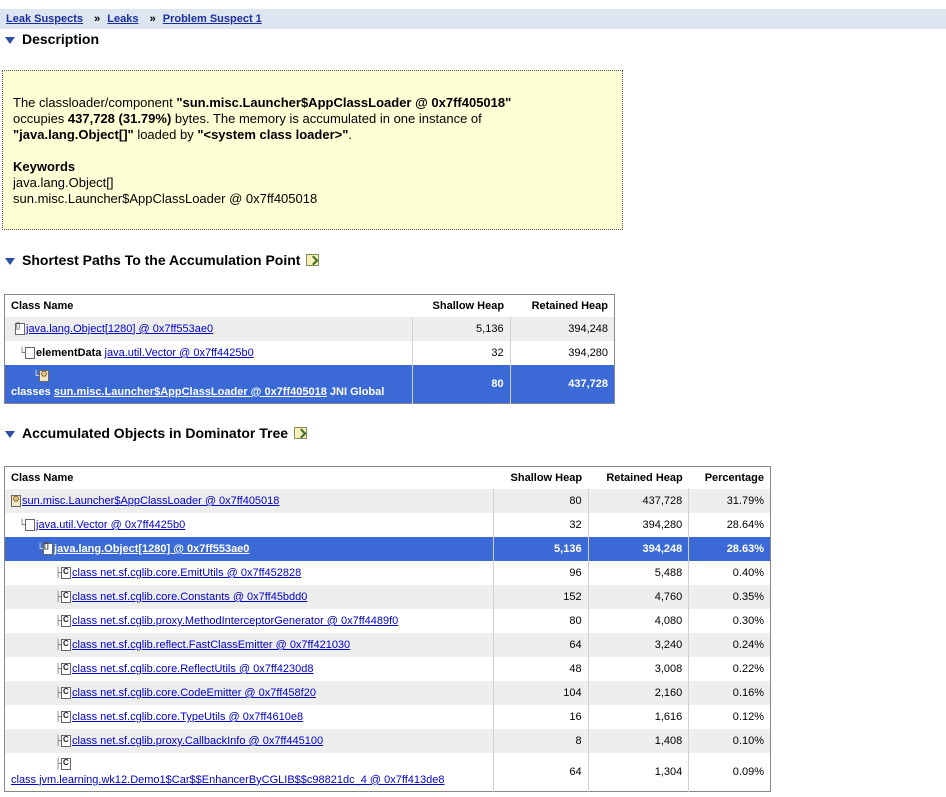 This screenshot has height=797, width=946. Describe the element at coordinates (638, 693) in the screenshot. I see `retained-heap-cell: 2,160` at that location.